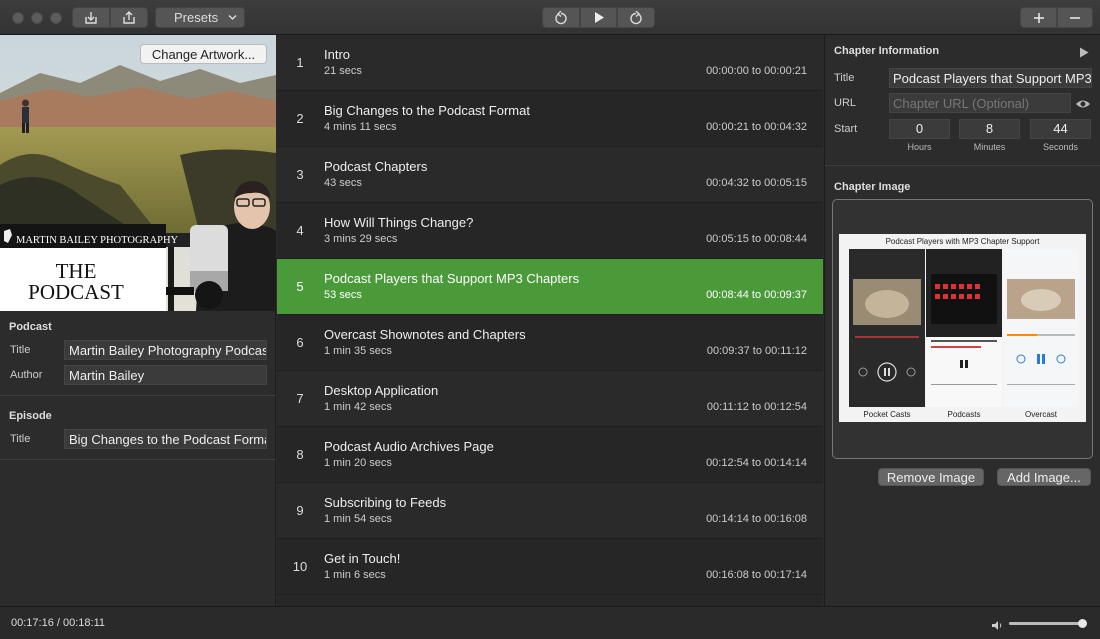  I want to click on presets-dropdown: Presets, so click(200, 17).